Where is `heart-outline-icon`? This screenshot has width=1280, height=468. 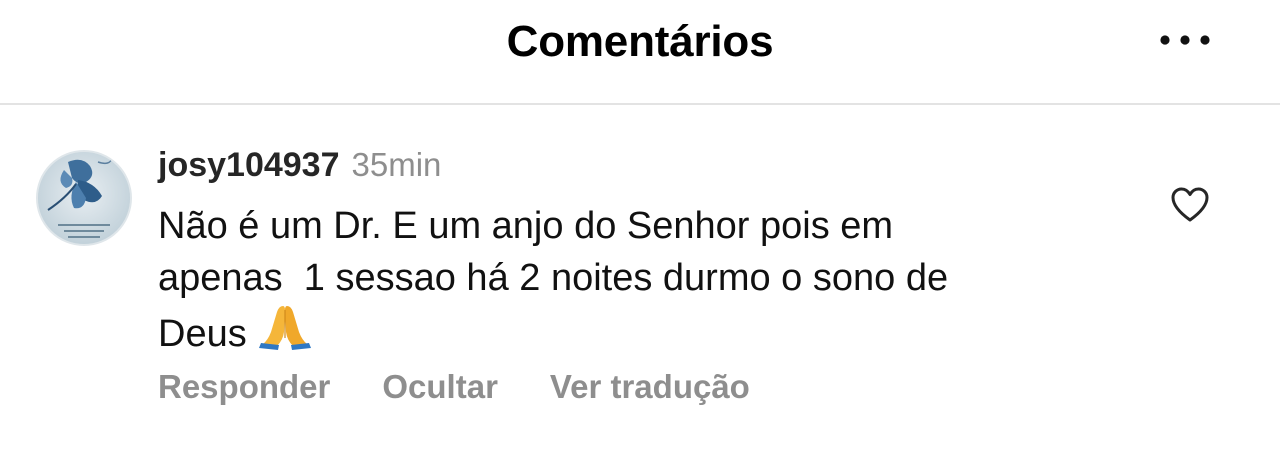 heart-outline-icon is located at coordinates (1190, 204).